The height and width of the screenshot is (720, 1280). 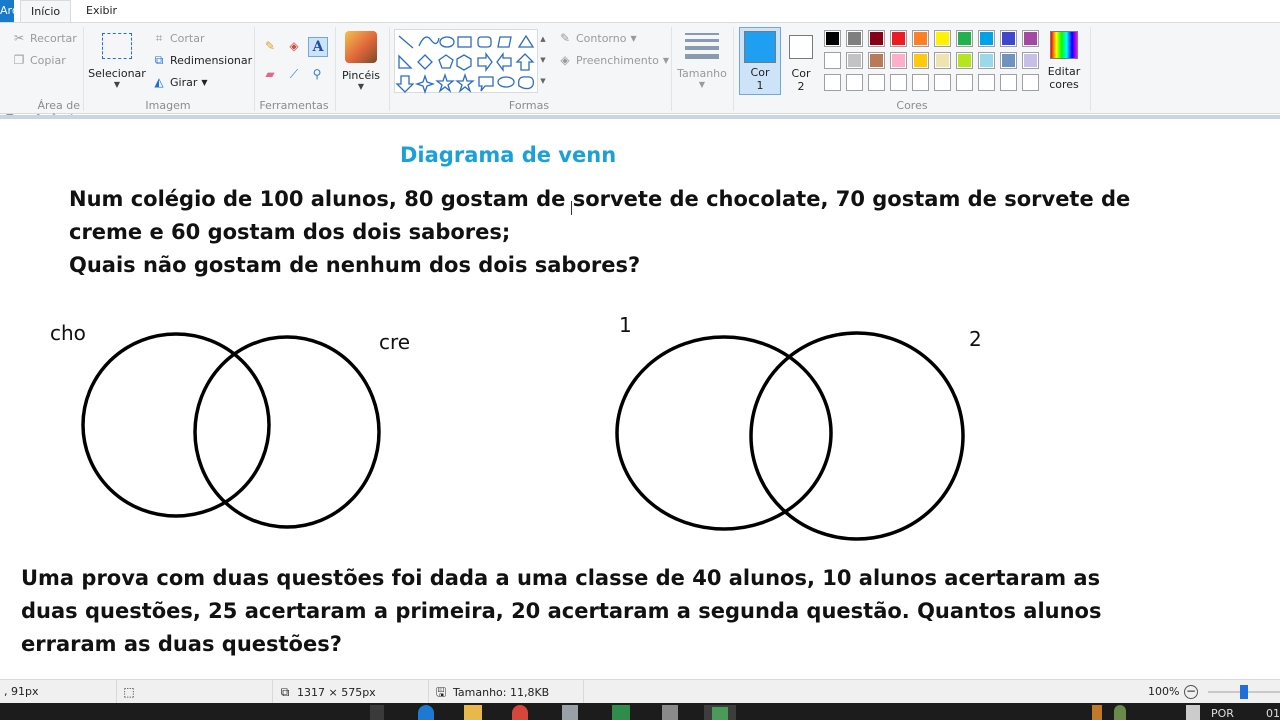 What do you see at coordinates (601, 38) in the screenshot?
I see `outline-label: Contorno` at bounding box center [601, 38].